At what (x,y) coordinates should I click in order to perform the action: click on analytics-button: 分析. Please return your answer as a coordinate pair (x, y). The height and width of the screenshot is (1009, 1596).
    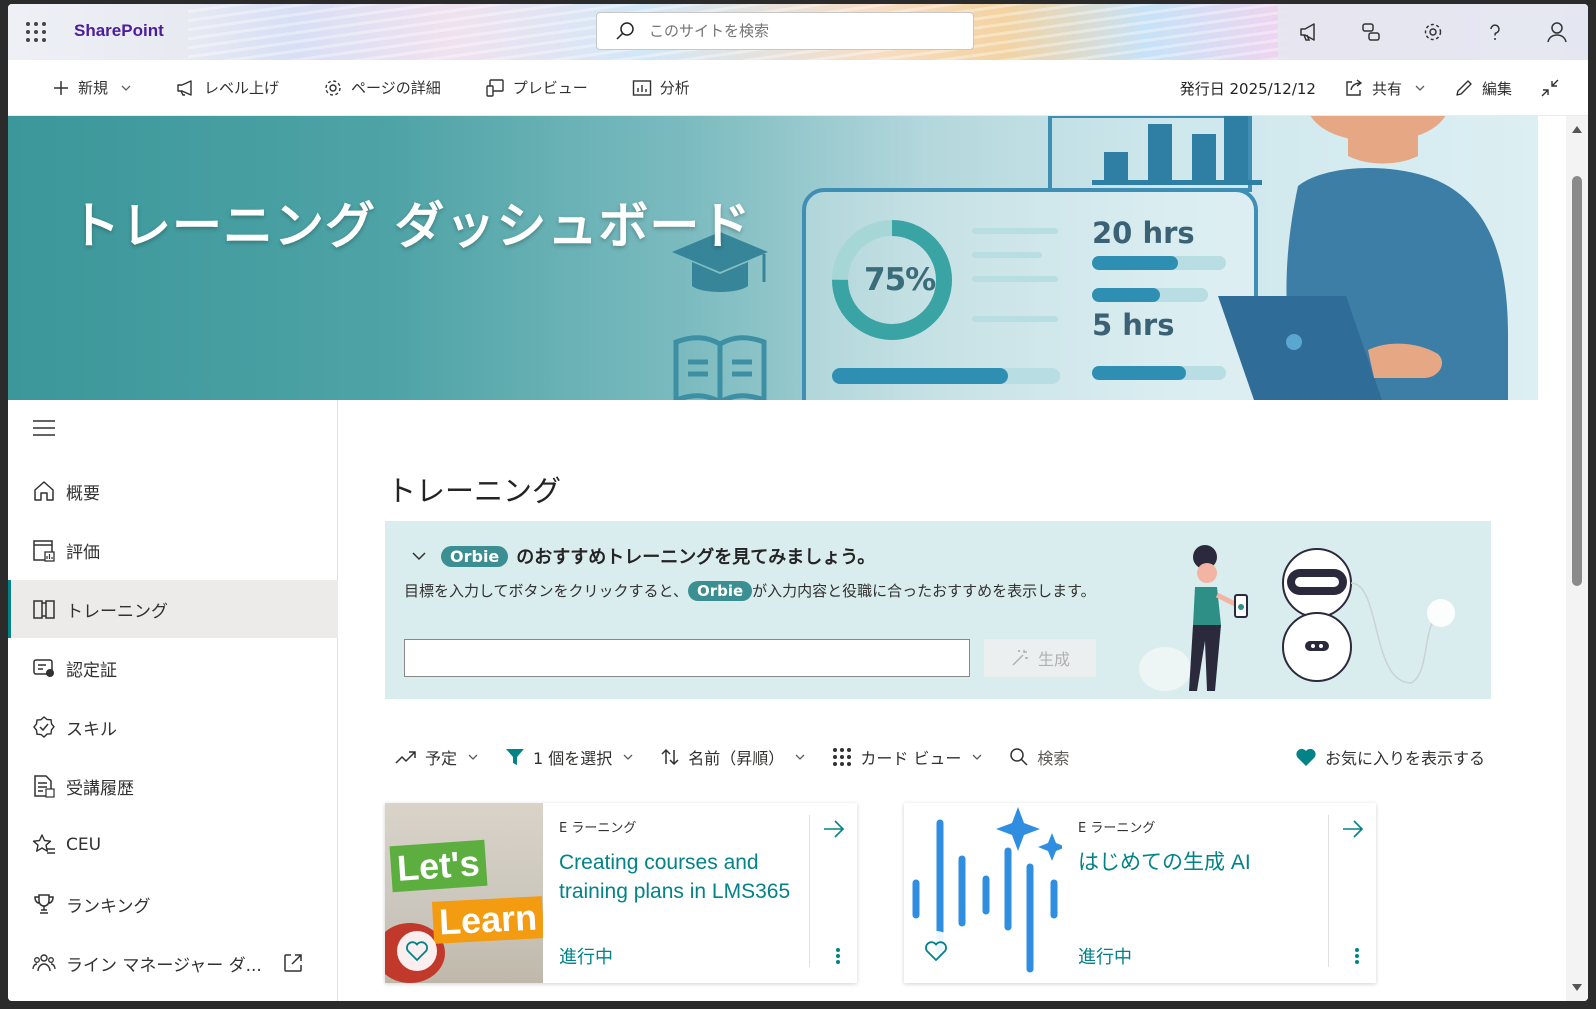
    Looking at the image, I should click on (661, 87).